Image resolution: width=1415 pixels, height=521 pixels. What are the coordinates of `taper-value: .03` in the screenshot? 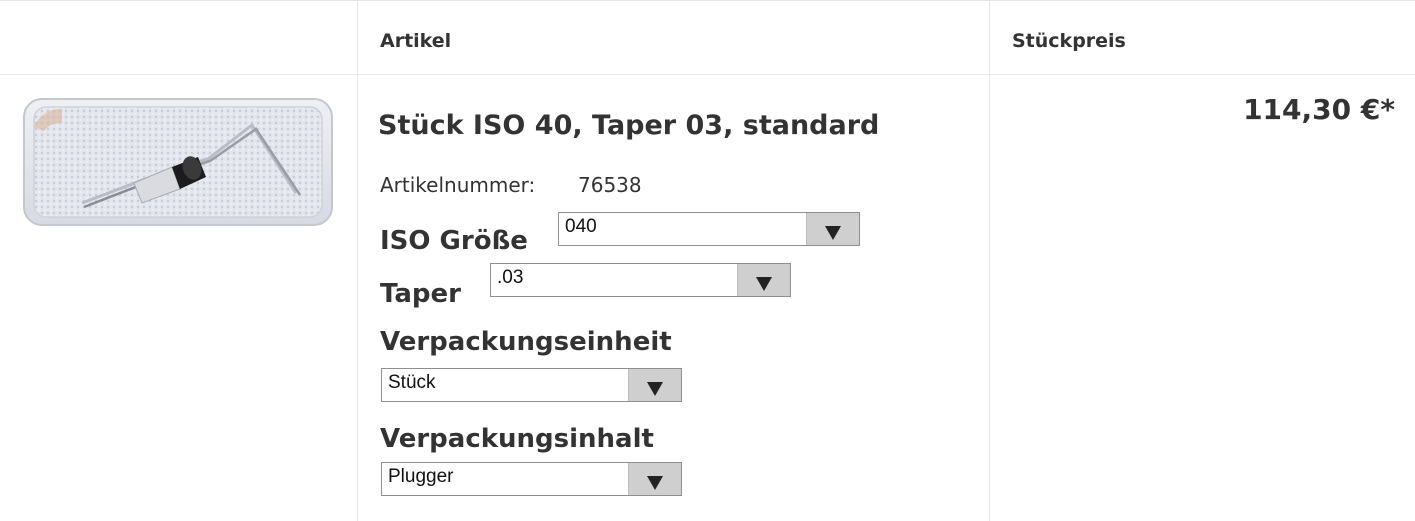 It's located at (510, 277).